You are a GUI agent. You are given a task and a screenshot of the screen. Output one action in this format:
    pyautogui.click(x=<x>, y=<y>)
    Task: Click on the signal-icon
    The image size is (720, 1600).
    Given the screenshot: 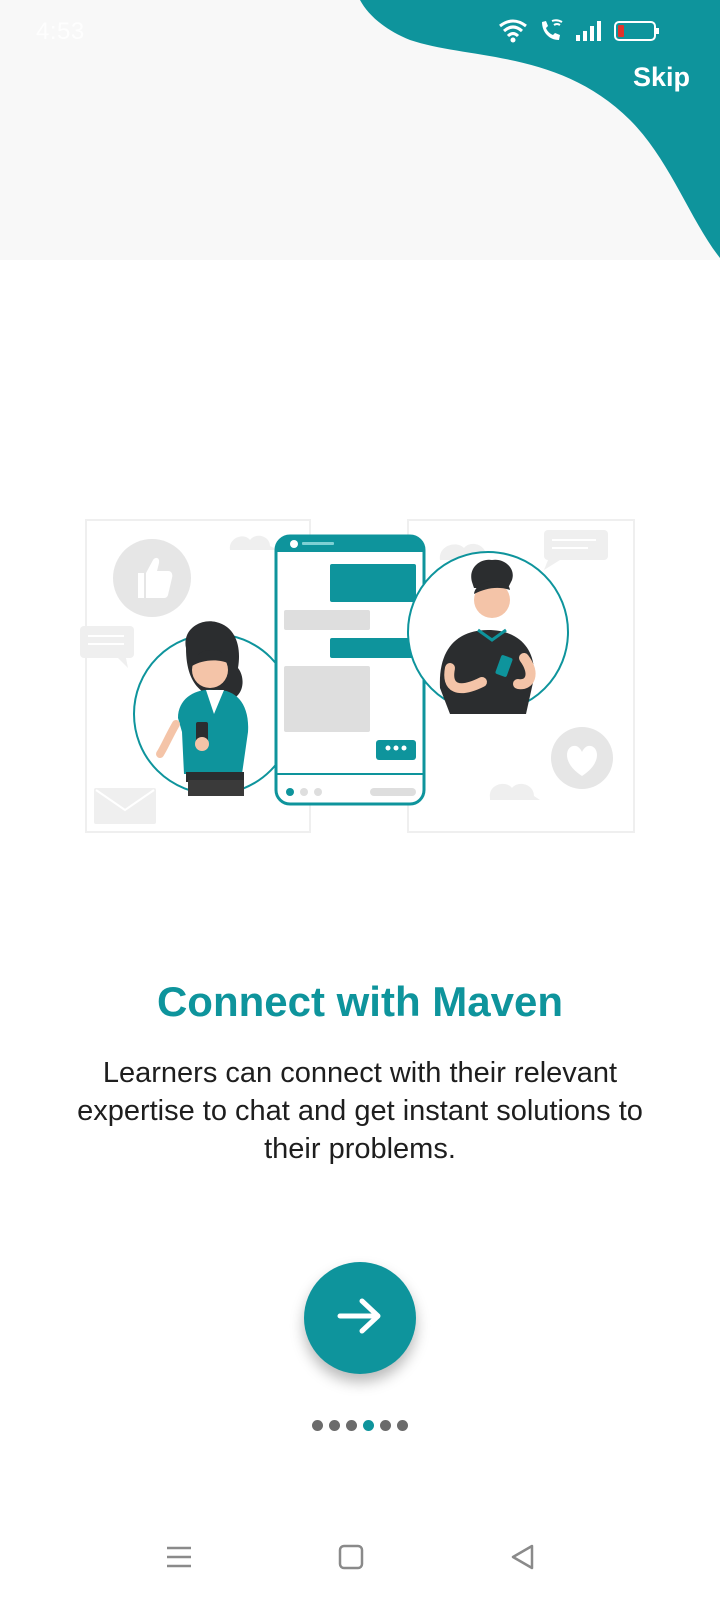 What is the action you would take?
    pyautogui.click(x=589, y=33)
    